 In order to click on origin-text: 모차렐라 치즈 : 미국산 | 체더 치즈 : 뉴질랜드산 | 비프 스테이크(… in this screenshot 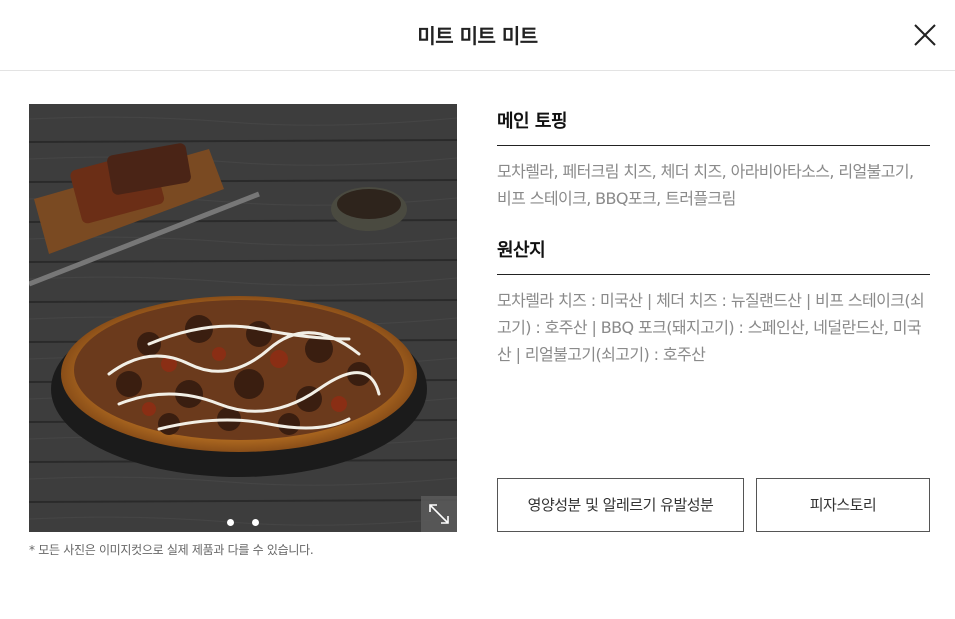, I will do `click(711, 327)`.